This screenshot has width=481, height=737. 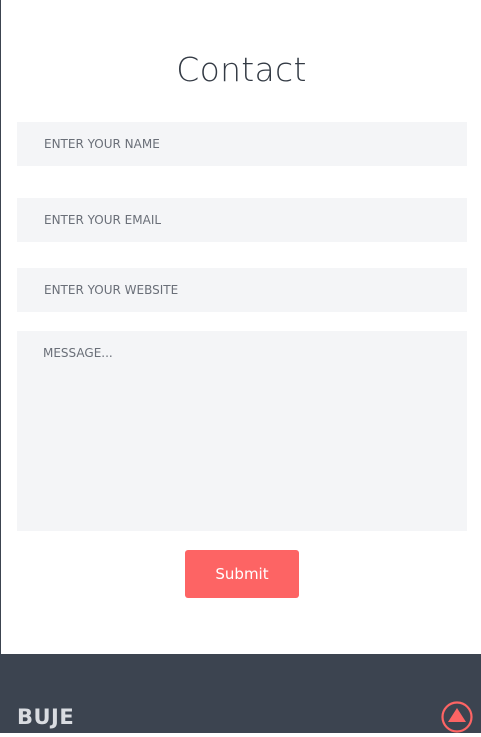 What do you see at coordinates (457, 717) in the screenshot?
I see `arrow-up-circle-icon` at bounding box center [457, 717].